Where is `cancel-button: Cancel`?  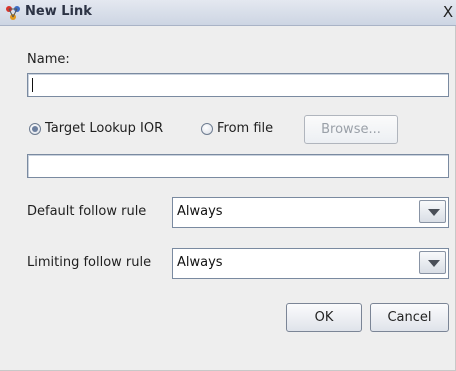 cancel-button: Cancel is located at coordinates (409, 317).